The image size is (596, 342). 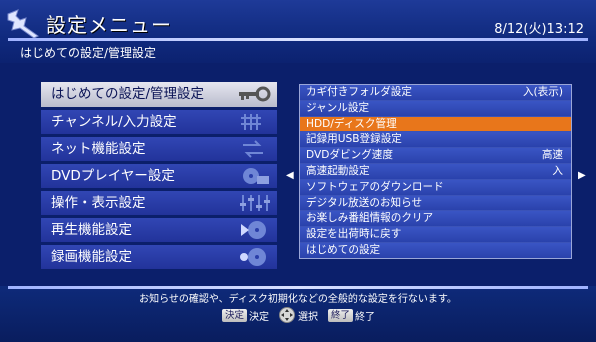 What do you see at coordinates (159, 257) in the screenshot?
I see `menu-item-recording: 録画機能設定` at bounding box center [159, 257].